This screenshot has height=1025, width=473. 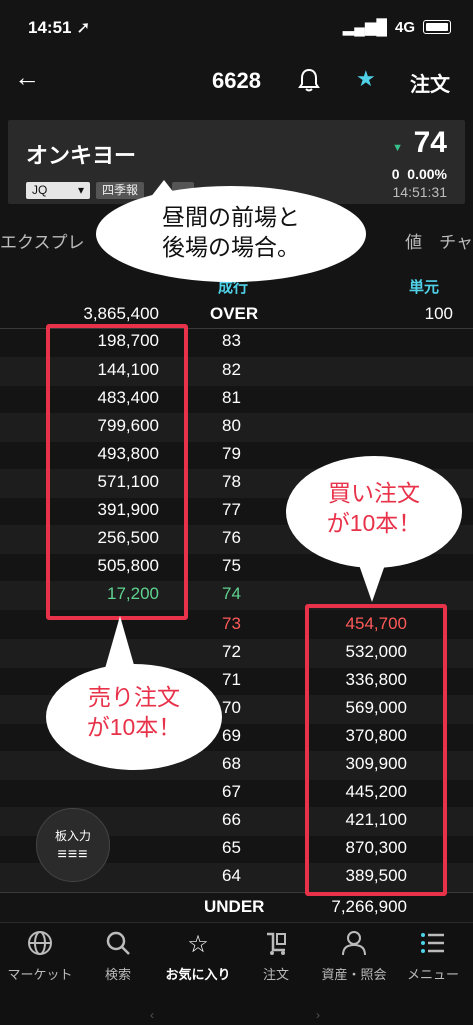 What do you see at coordinates (364, 27) in the screenshot?
I see `signal-icon: ▂▄▆█` at bounding box center [364, 27].